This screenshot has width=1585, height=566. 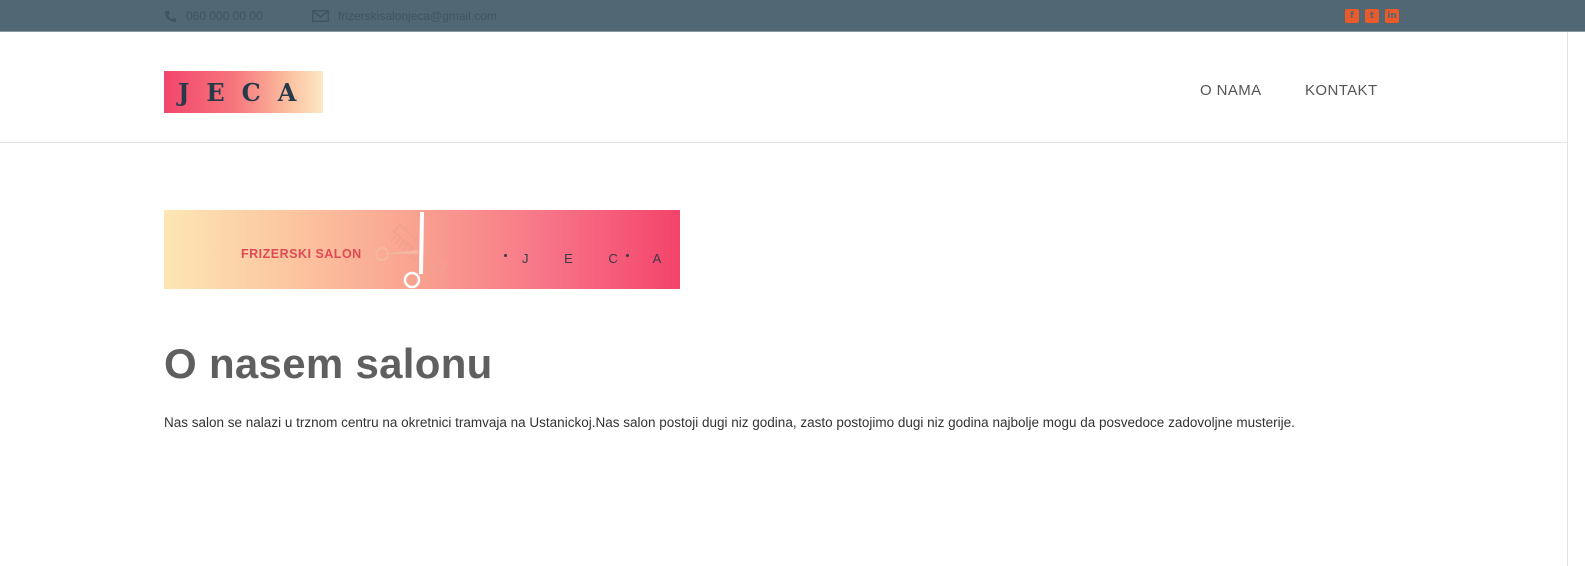 I want to click on page-title: O nasem salonu, so click(x=328, y=363).